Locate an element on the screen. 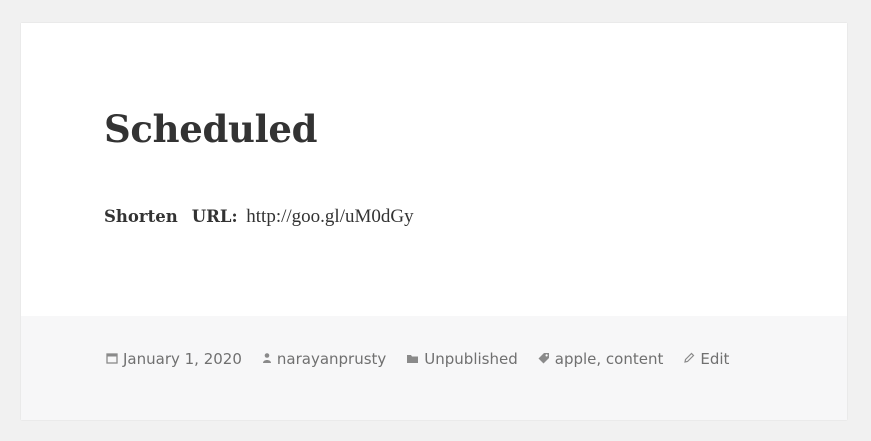  edit-link: Edit is located at coordinates (714, 359).